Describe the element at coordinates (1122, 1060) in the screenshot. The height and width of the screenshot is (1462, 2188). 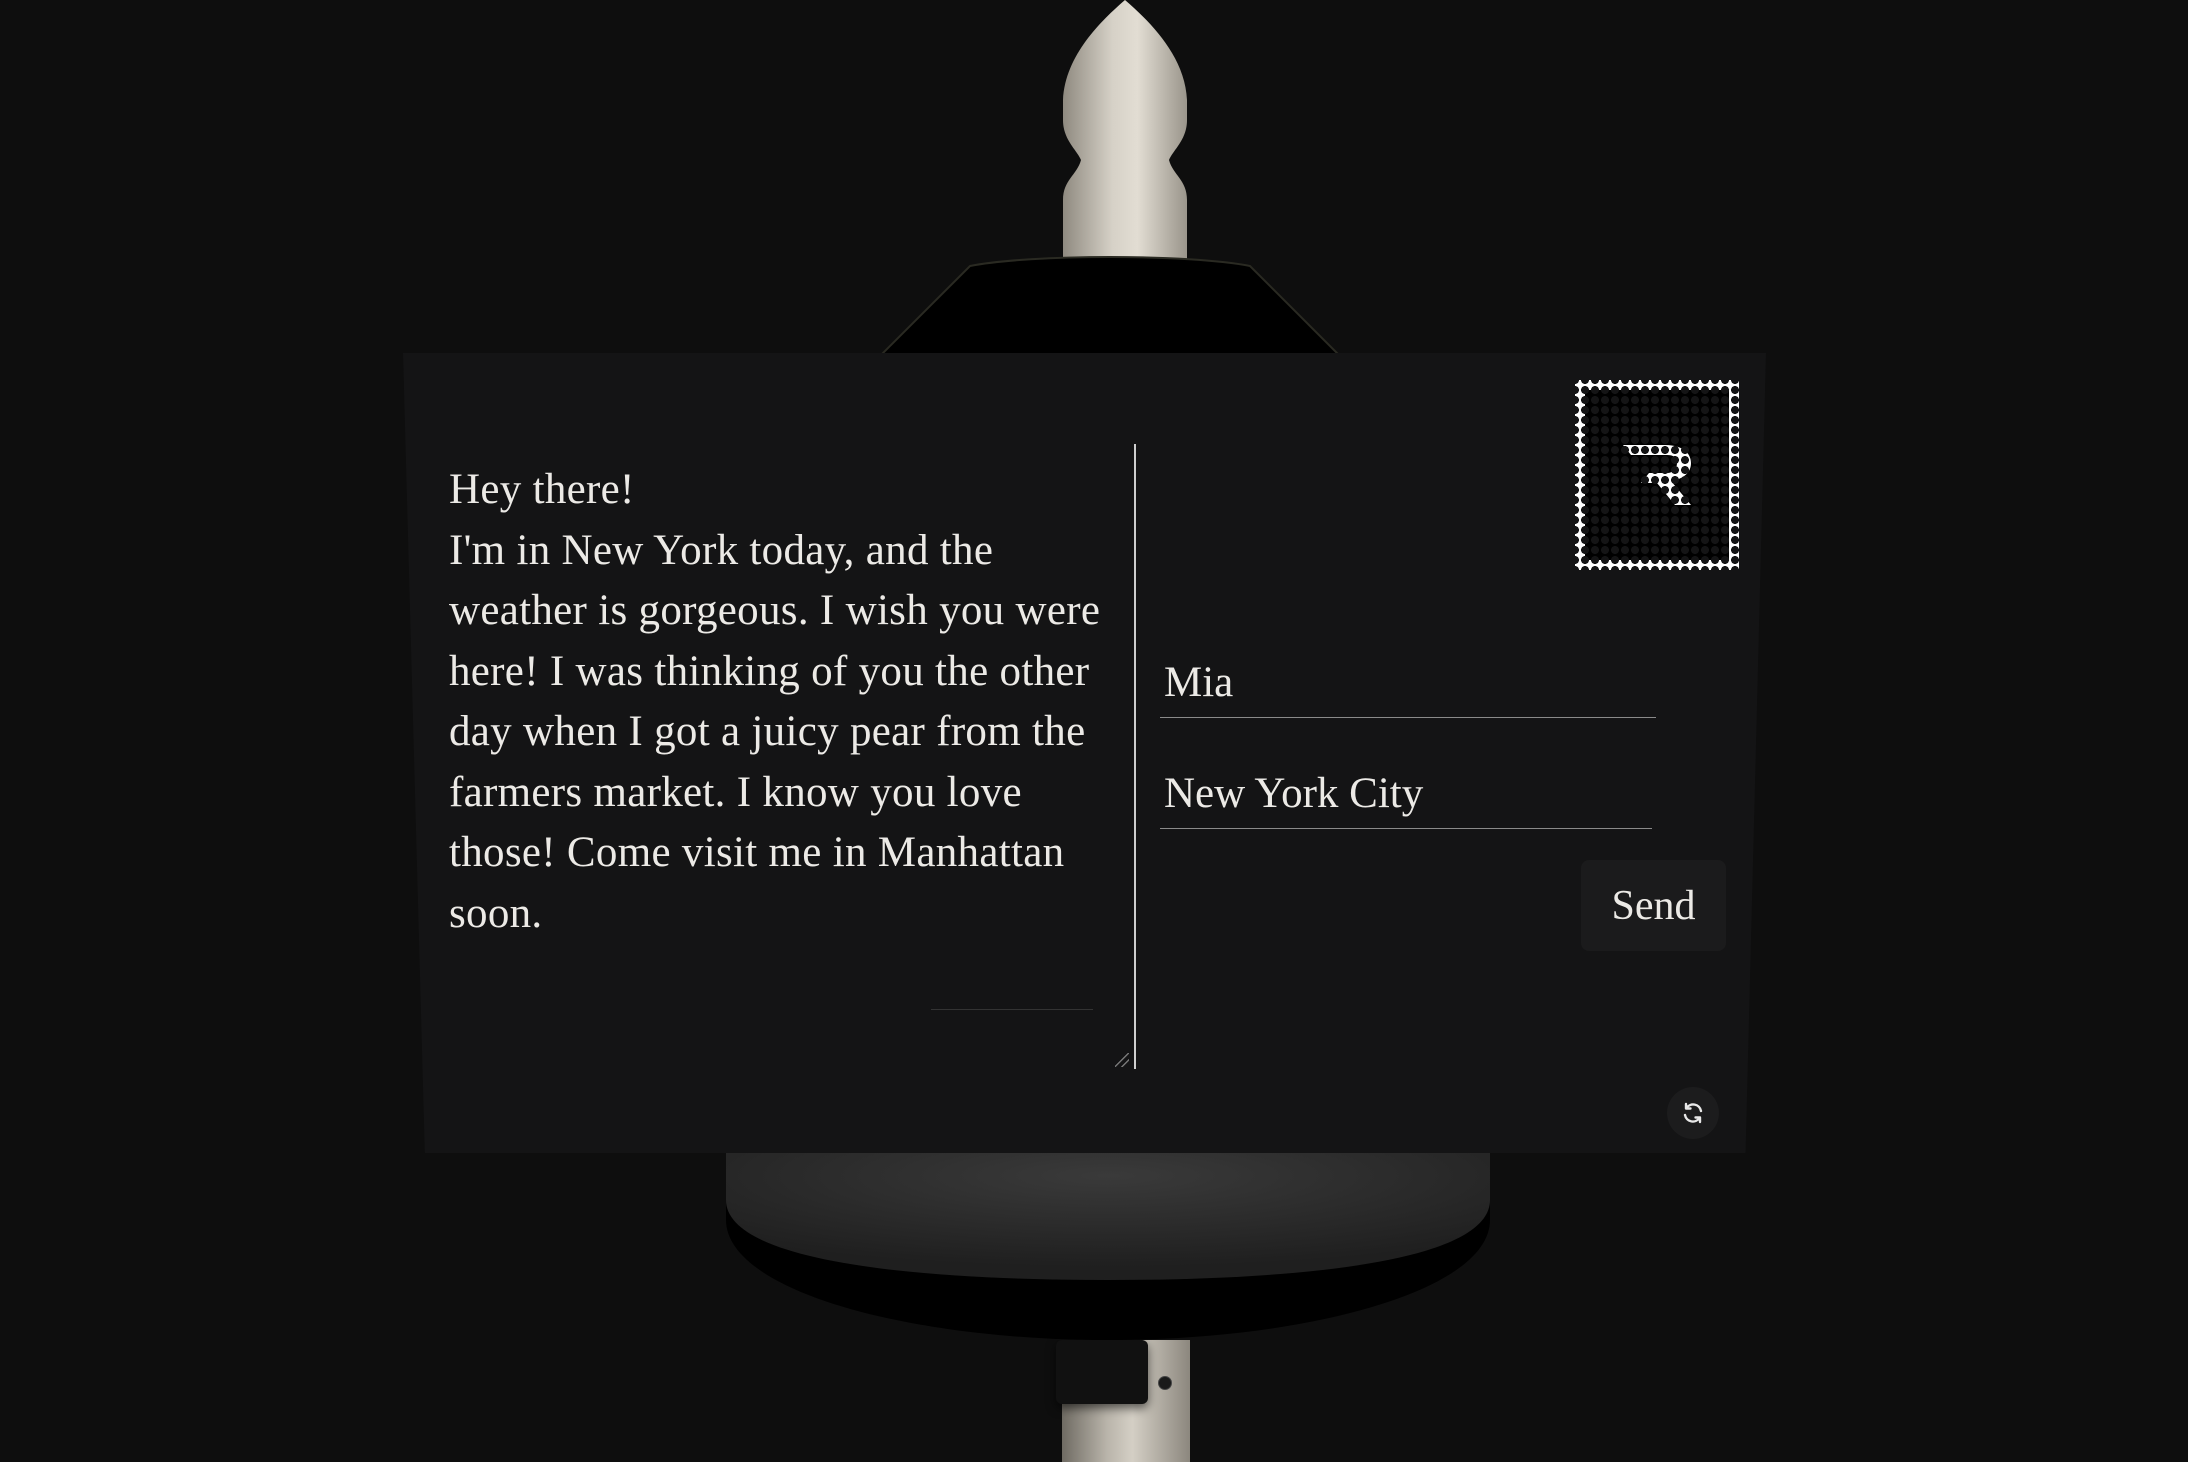
I see `resize-grip-icon` at that location.